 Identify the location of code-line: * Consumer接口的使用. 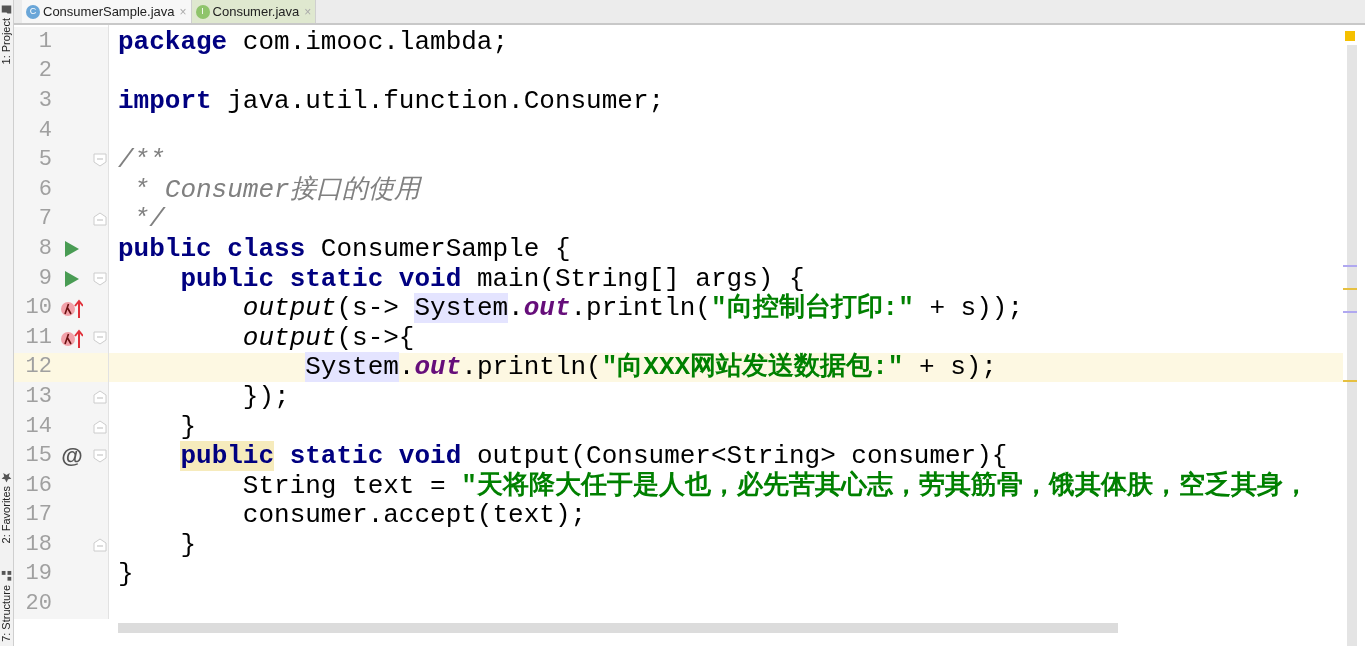
(276, 189).